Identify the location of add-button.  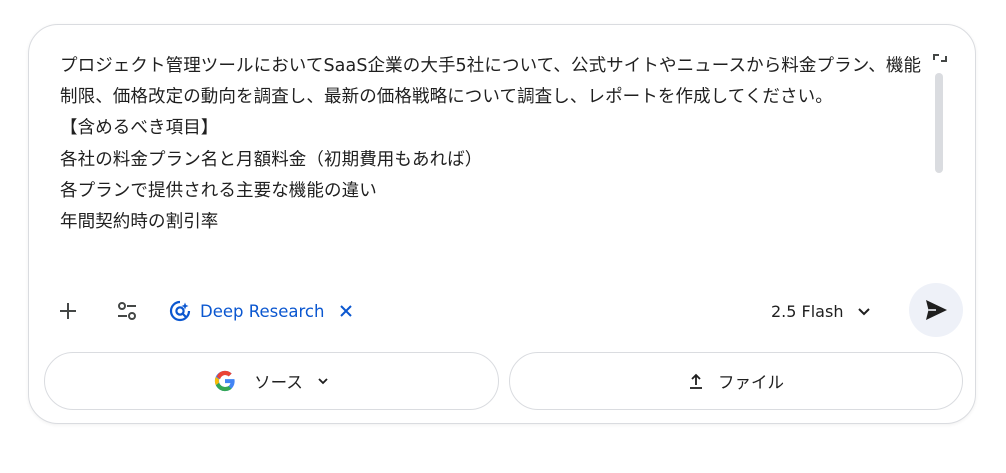
(68, 311).